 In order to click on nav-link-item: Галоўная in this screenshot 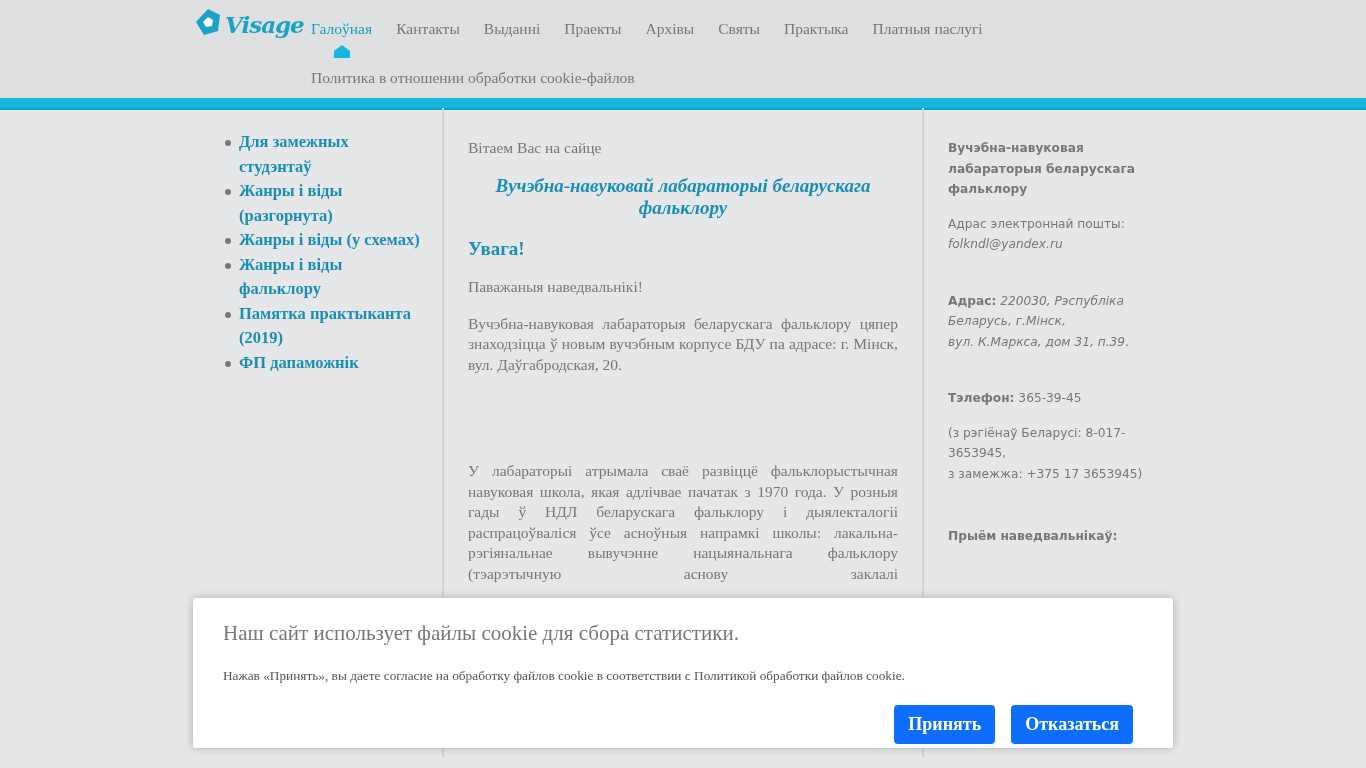, I will do `click(342, 29)`.